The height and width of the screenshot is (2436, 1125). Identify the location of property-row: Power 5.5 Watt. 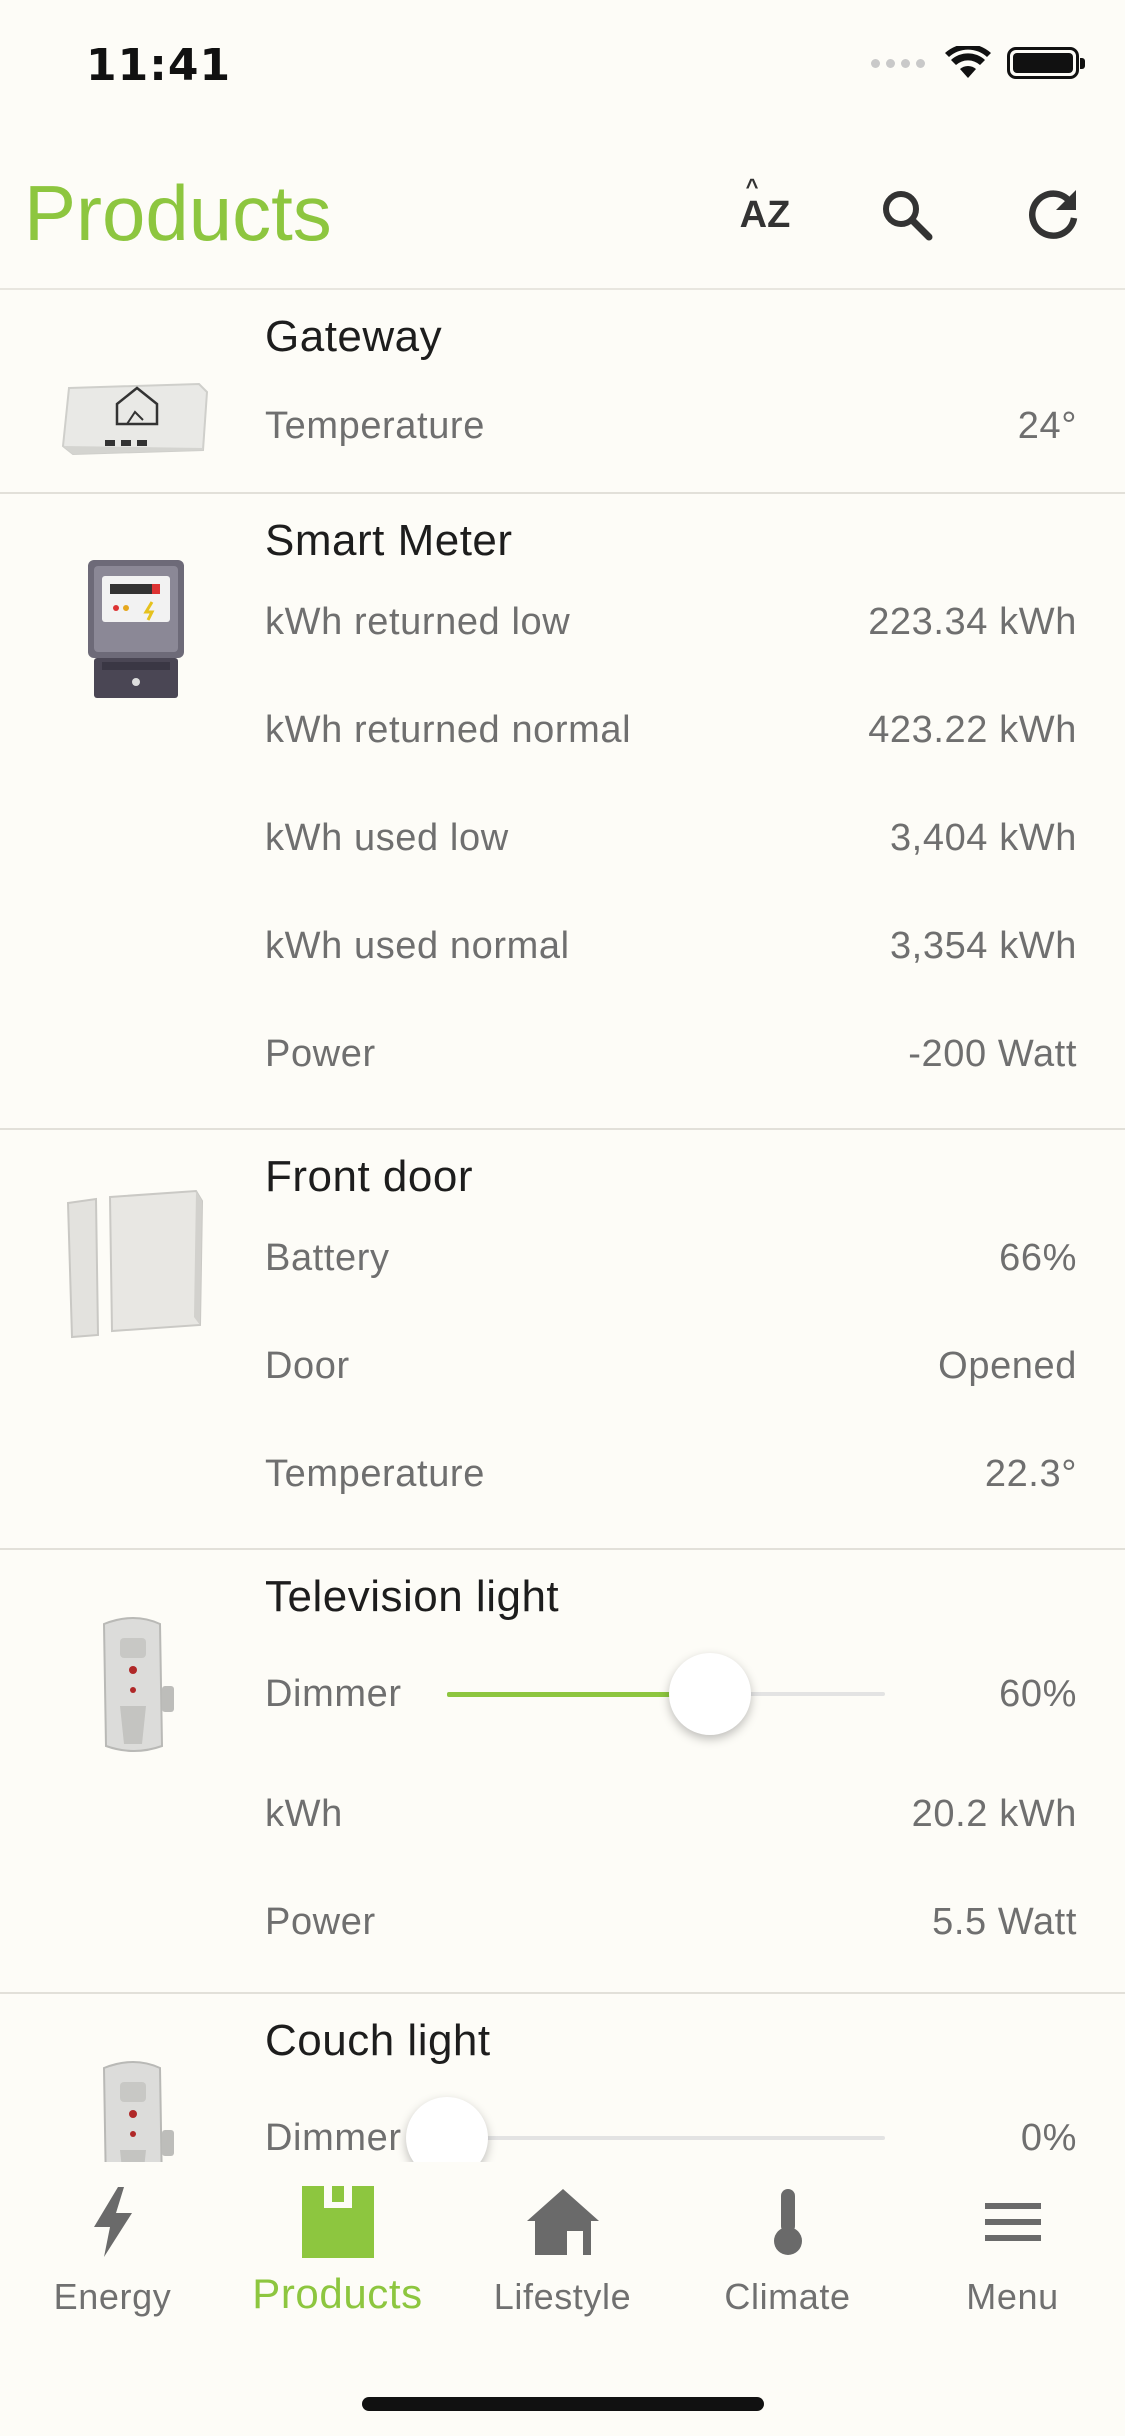
(671, 1922).